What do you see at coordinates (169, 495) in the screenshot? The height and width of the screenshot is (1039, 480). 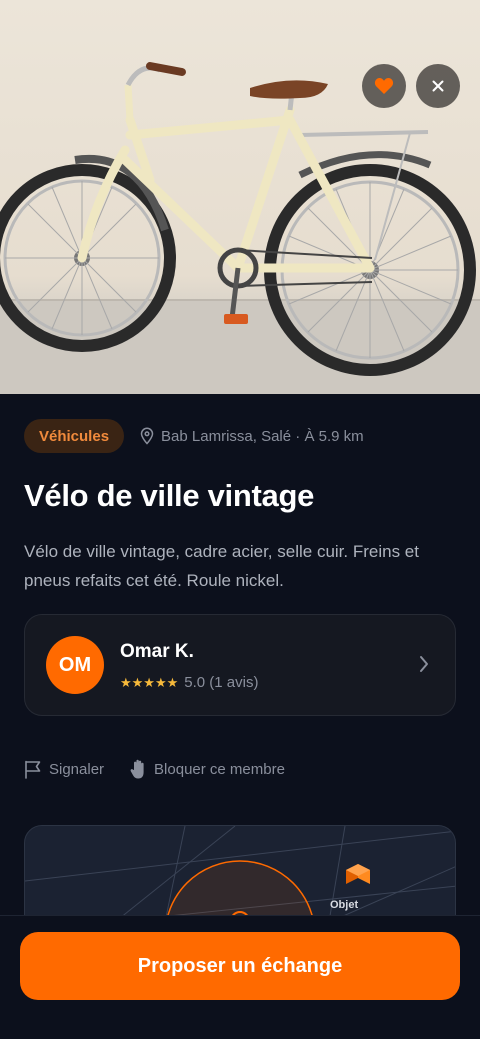 I see `listing-title: Vélo de ville vintage` at bounding box center [169, 495].